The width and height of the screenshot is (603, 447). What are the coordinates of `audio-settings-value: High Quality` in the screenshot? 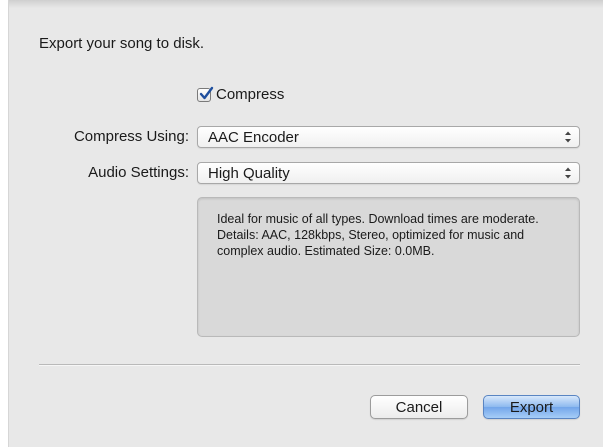 It's located at (249, 173).